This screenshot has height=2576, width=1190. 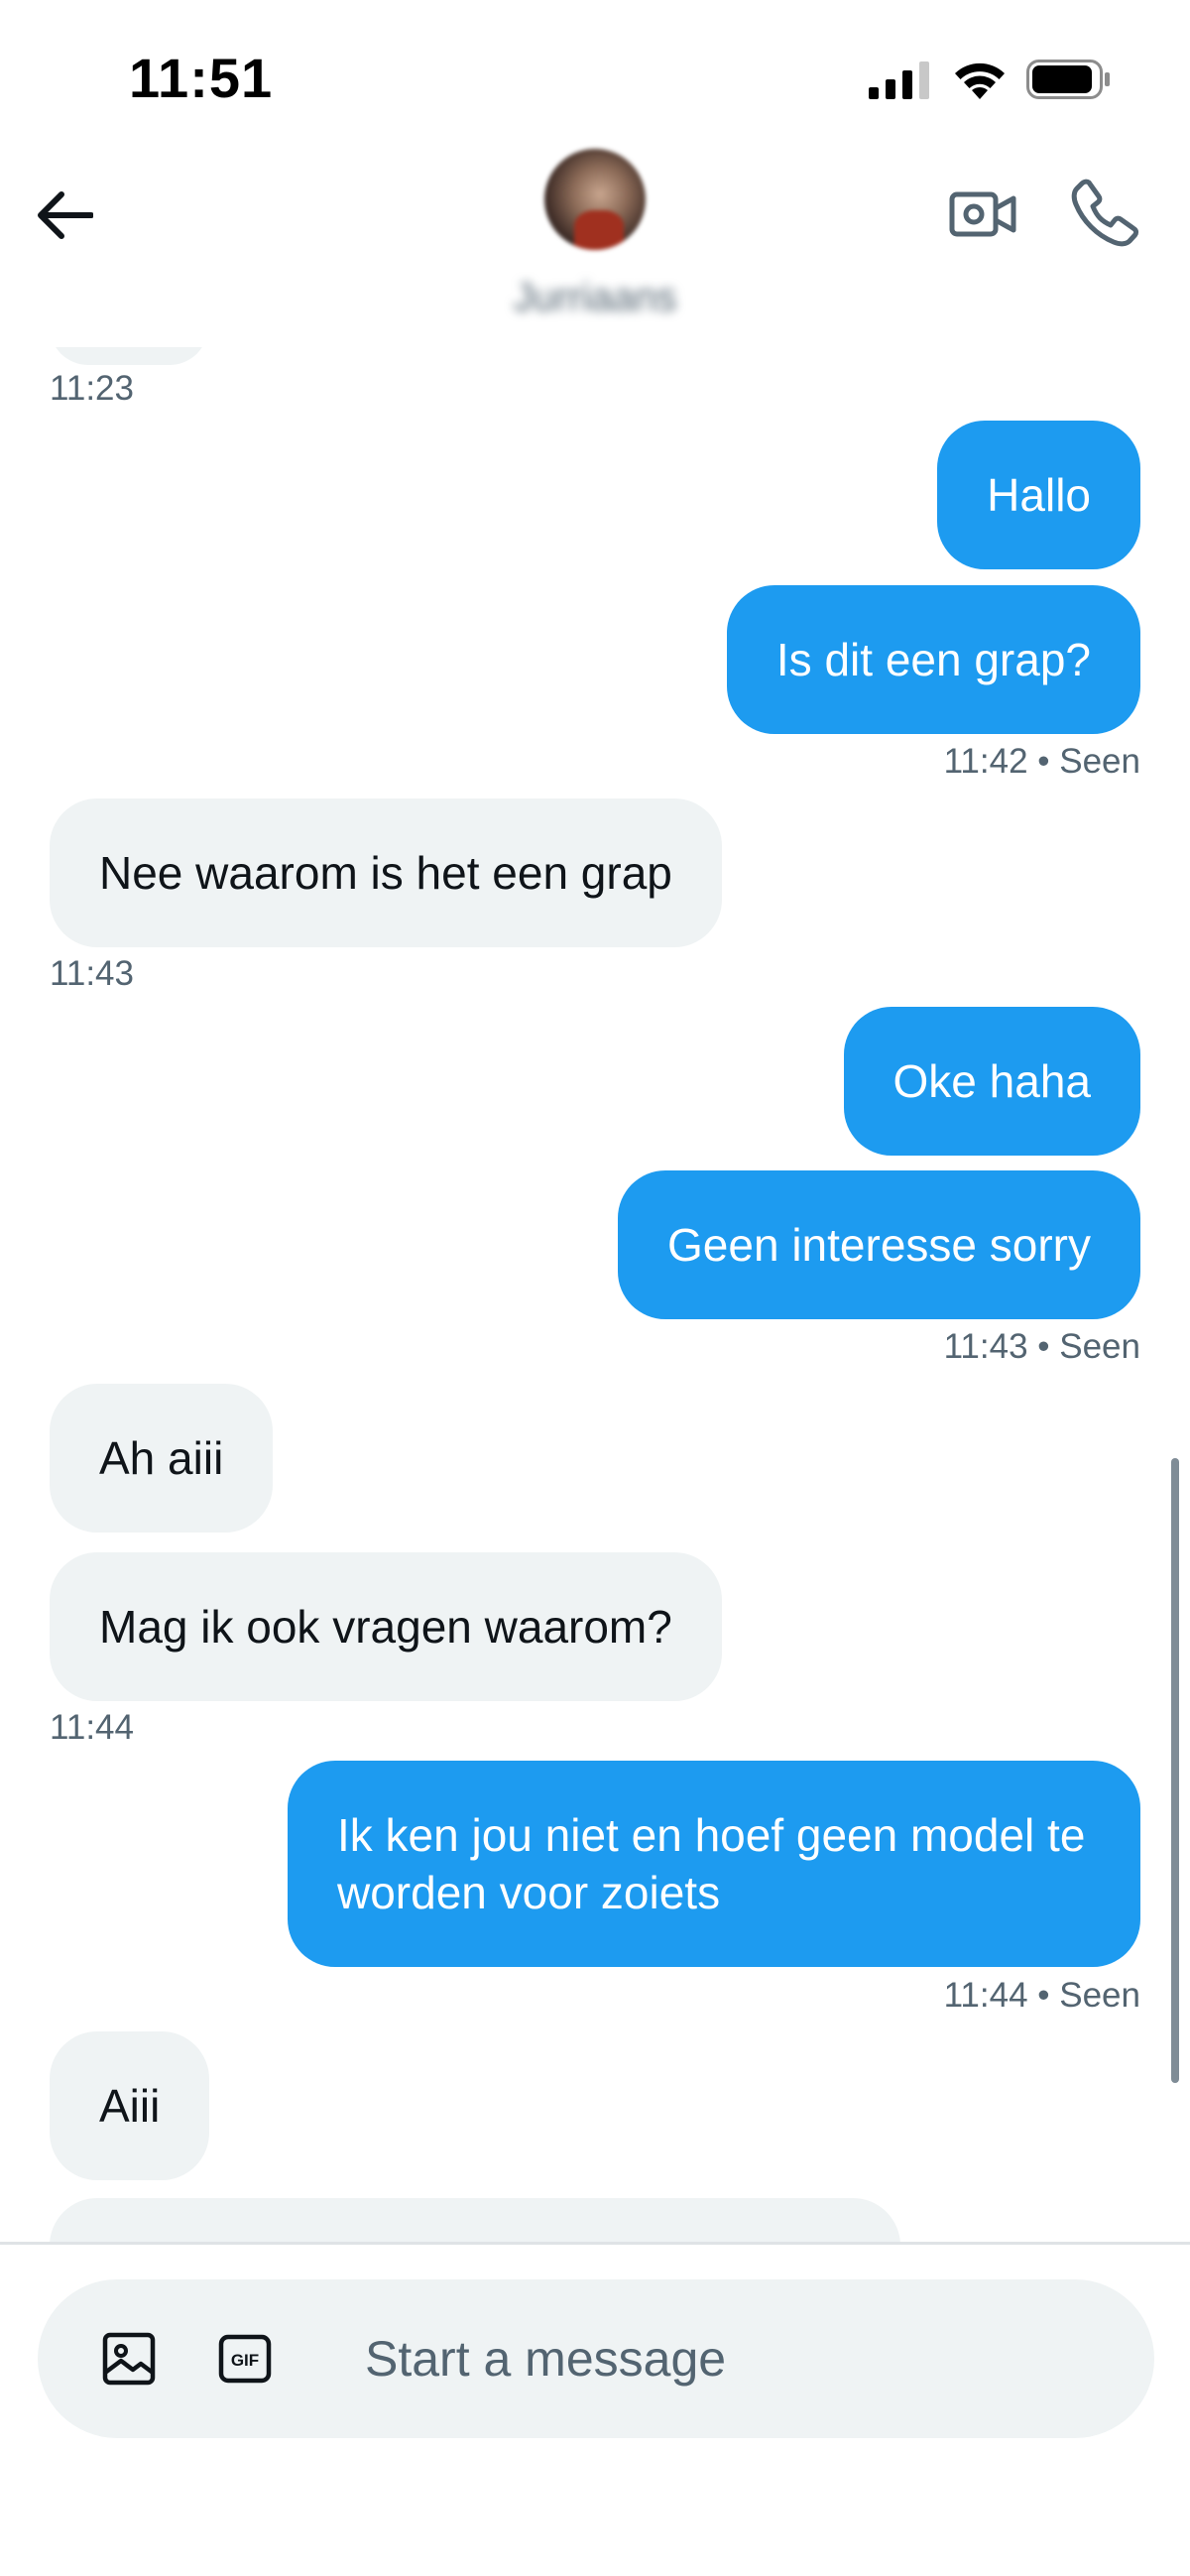 I want to click on message-bubble-outgoing: Hallo, so click(x=1038, y=495).